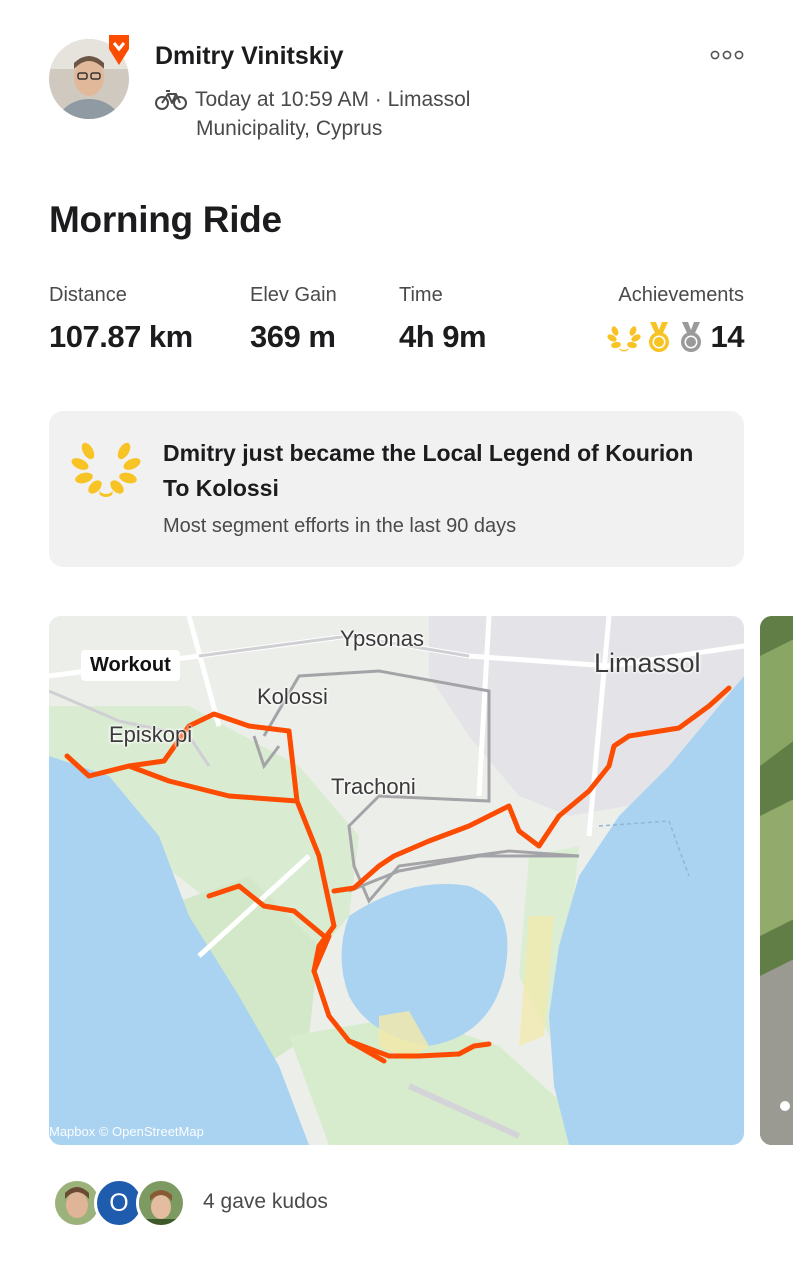 This screenshot has height=1280, width=793. What do you see at coordinates (106, 469) in the screenshot?
I see `laurel-icon` at bounding box center [106, 469].